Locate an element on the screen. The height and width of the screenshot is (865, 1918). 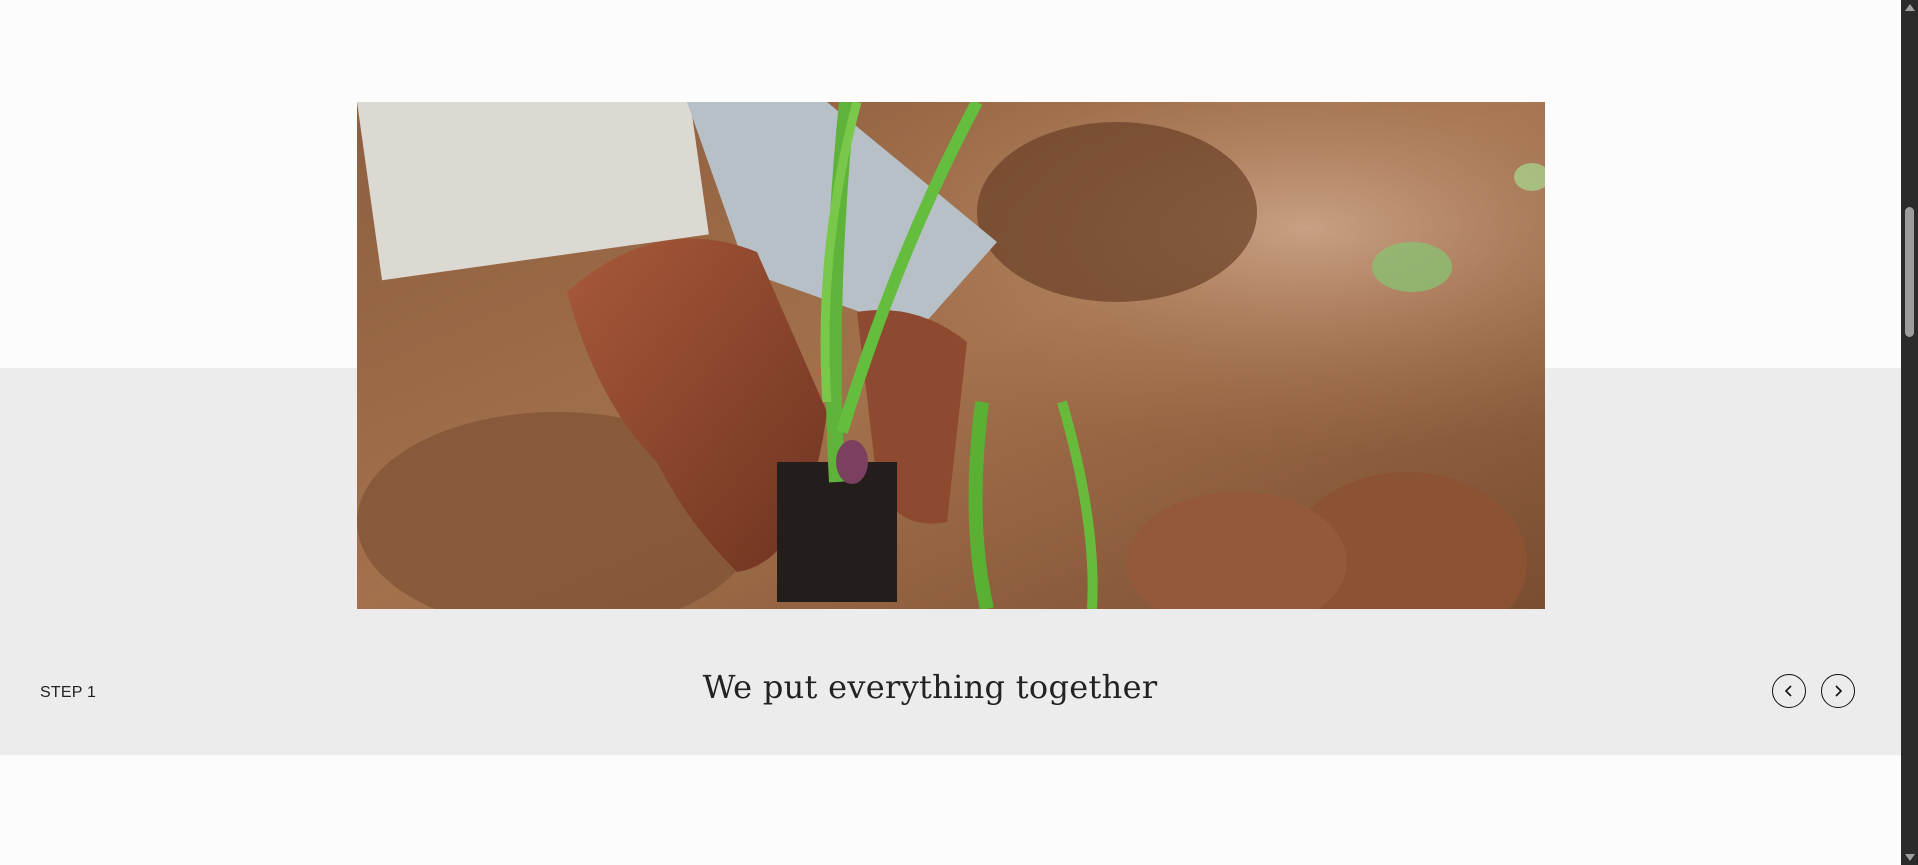
carousel-prev-button is located at coordinates (1789, 691).